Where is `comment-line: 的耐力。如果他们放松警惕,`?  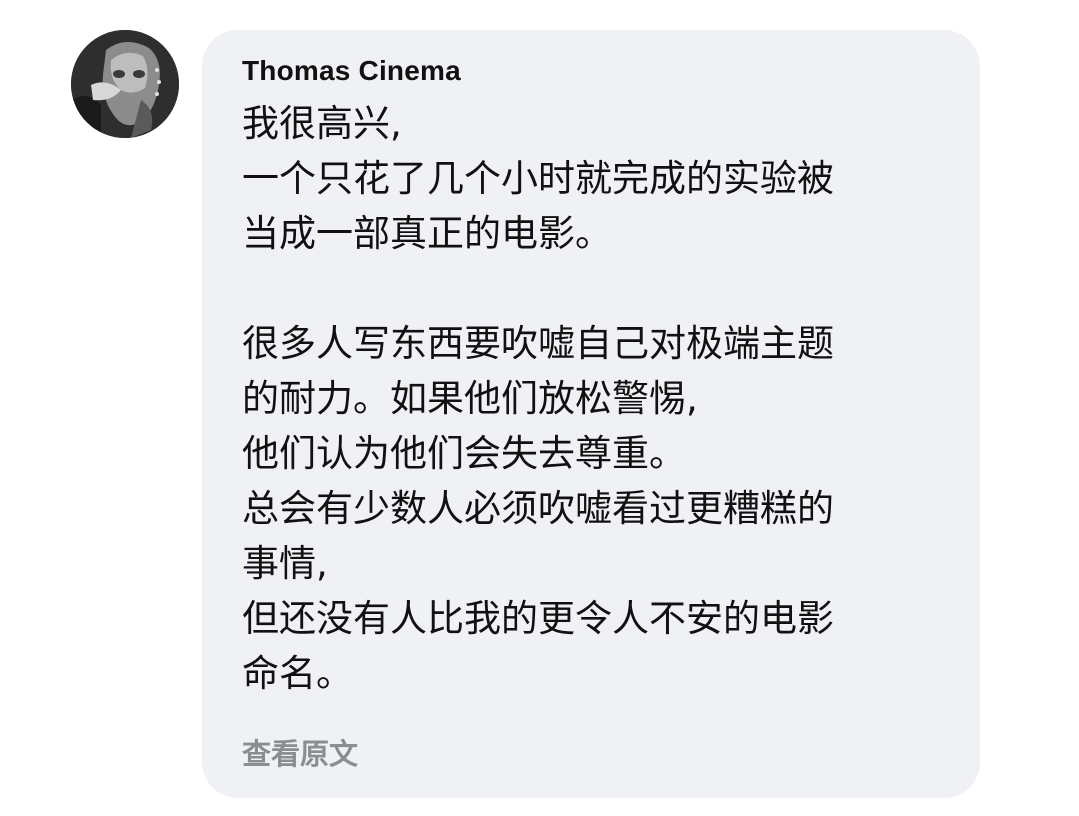 comment-line: 的耐力。如果他们放松警惕, is located at coordinates (470, 398).